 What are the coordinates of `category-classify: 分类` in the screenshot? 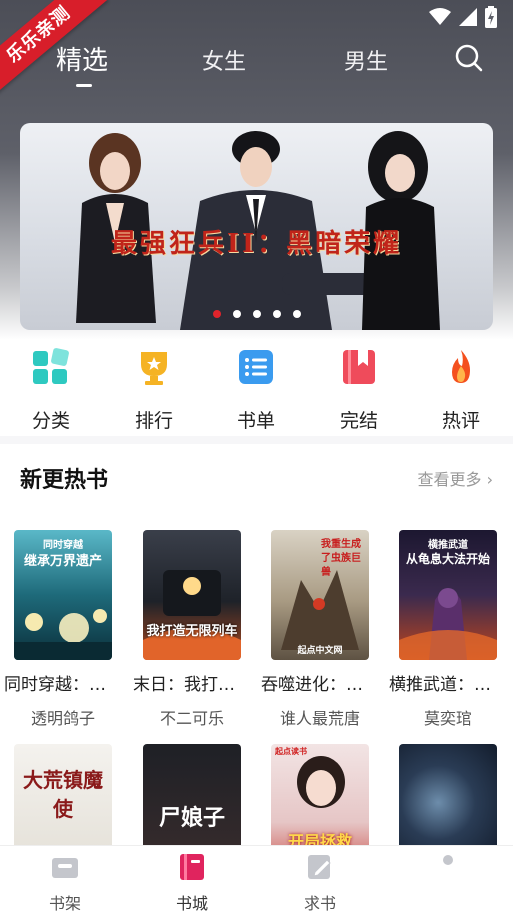 It's located at (51, 390).